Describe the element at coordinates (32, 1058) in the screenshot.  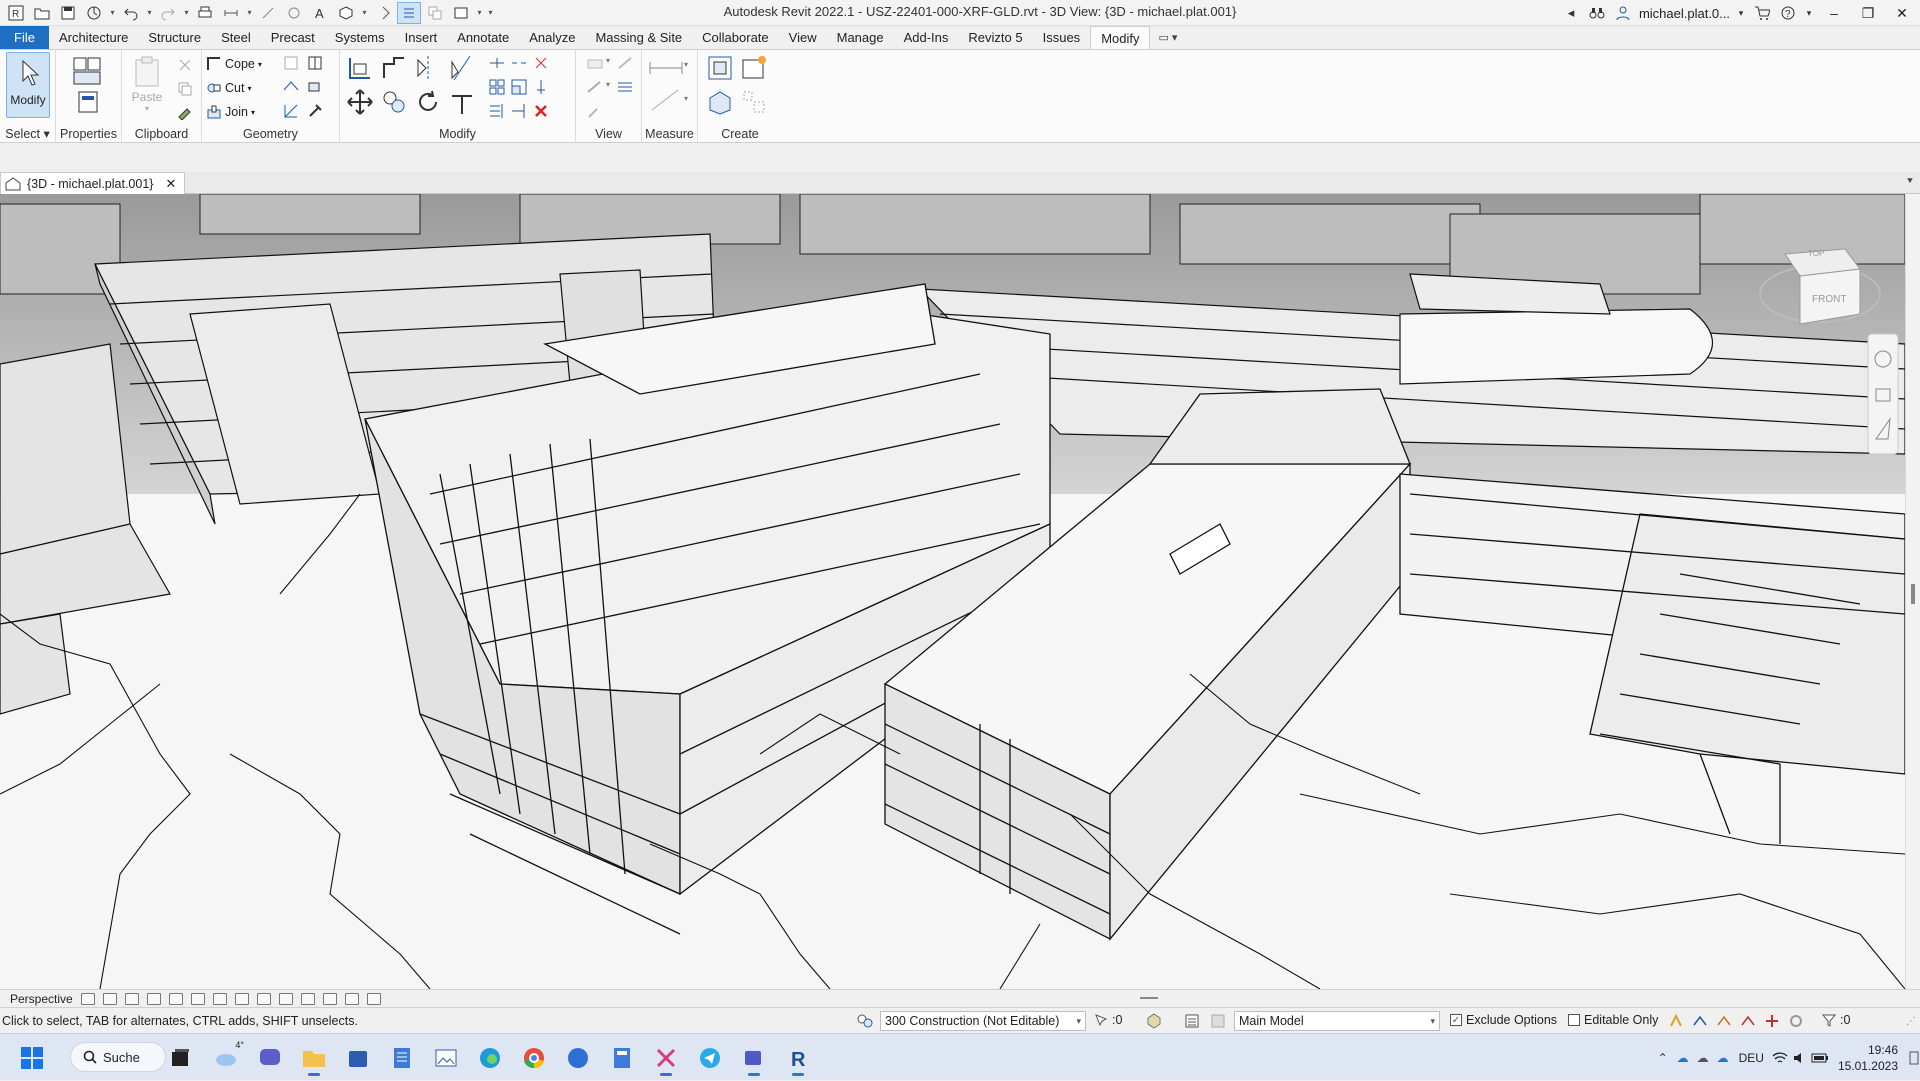
I see `start-button` at that location.